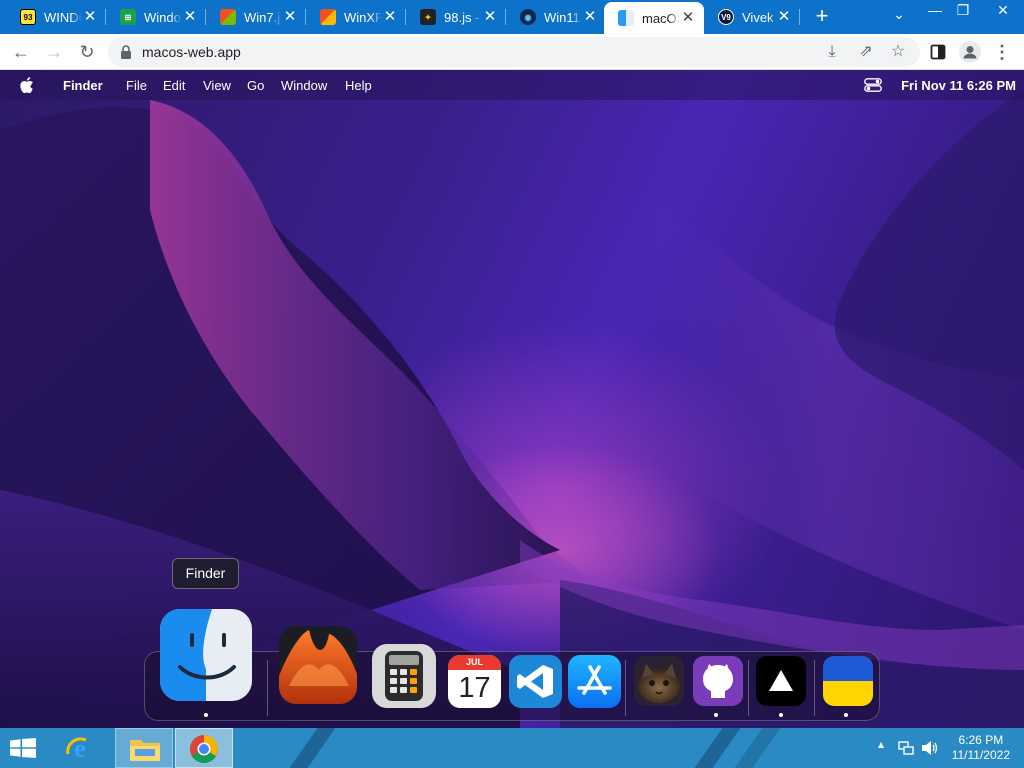 The width and height of the screenshot is (1024, 768). Describe the element at coordinates (174, 85) in the screenshot. I see `menu-edit: Edit` at that location.